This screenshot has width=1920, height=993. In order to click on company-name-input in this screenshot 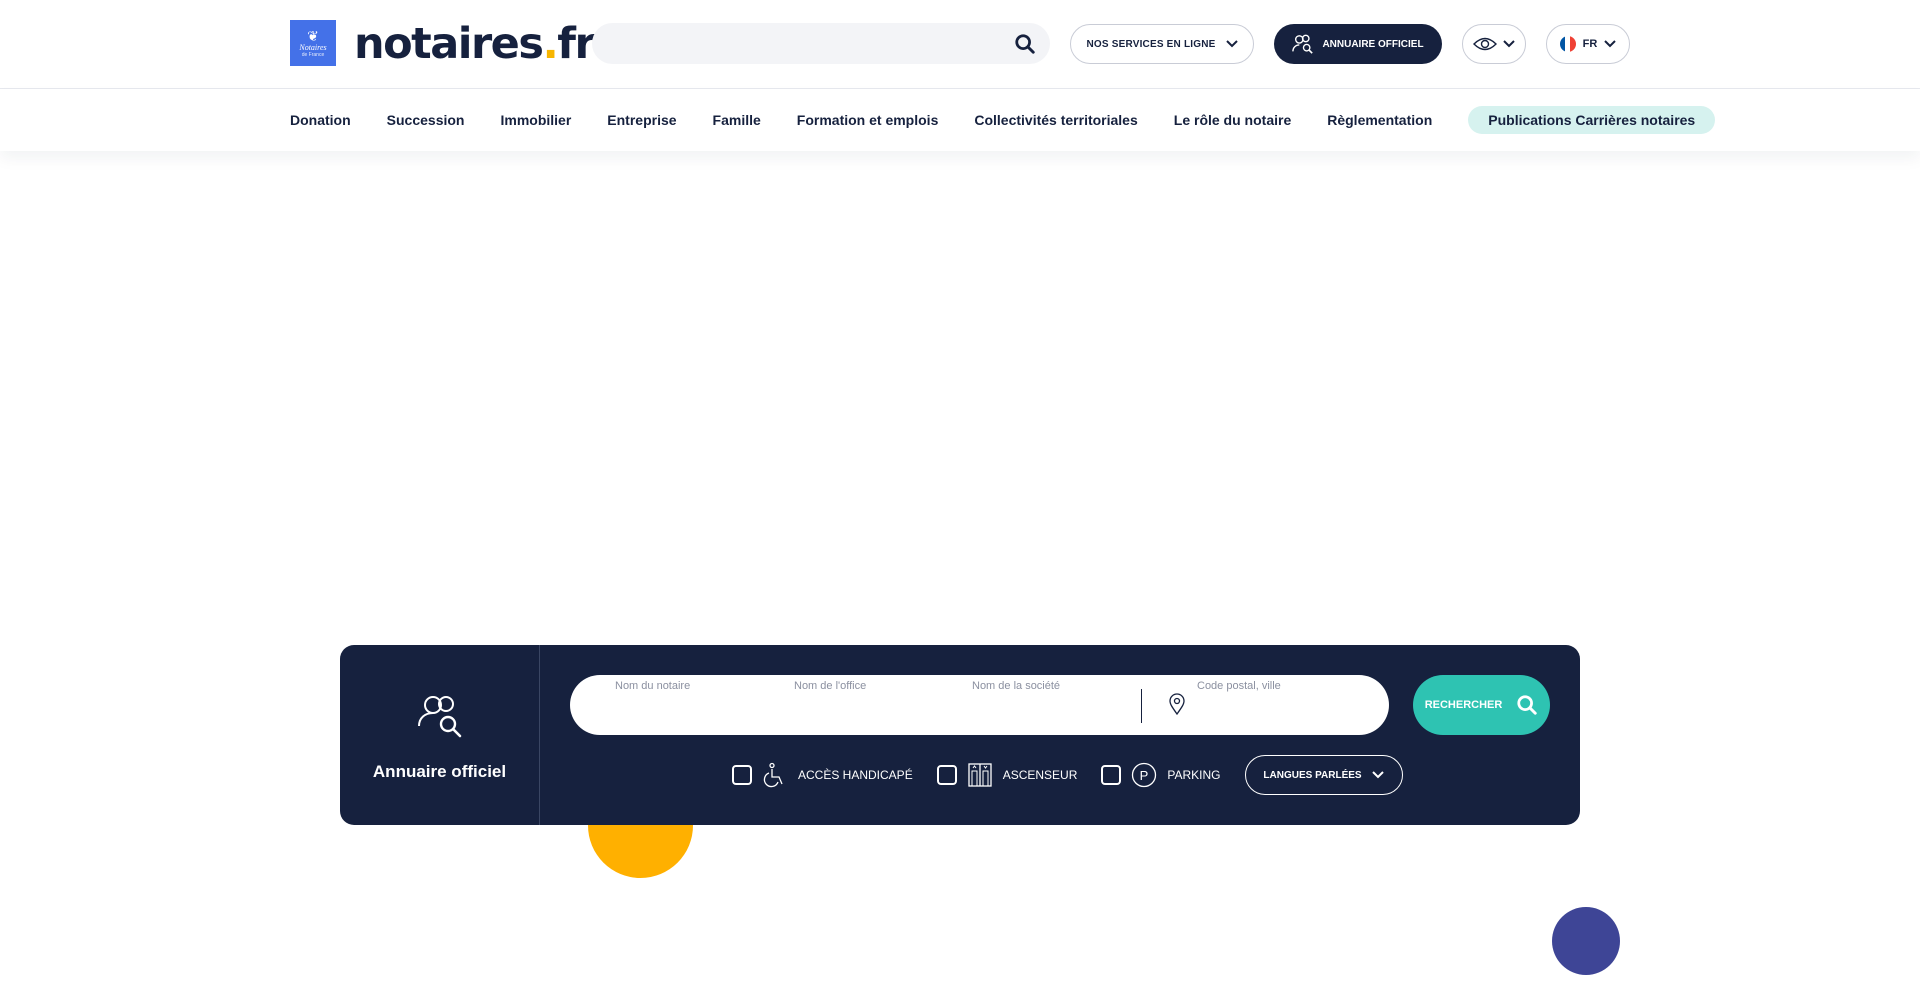, I will do `click(1052, 711)`.